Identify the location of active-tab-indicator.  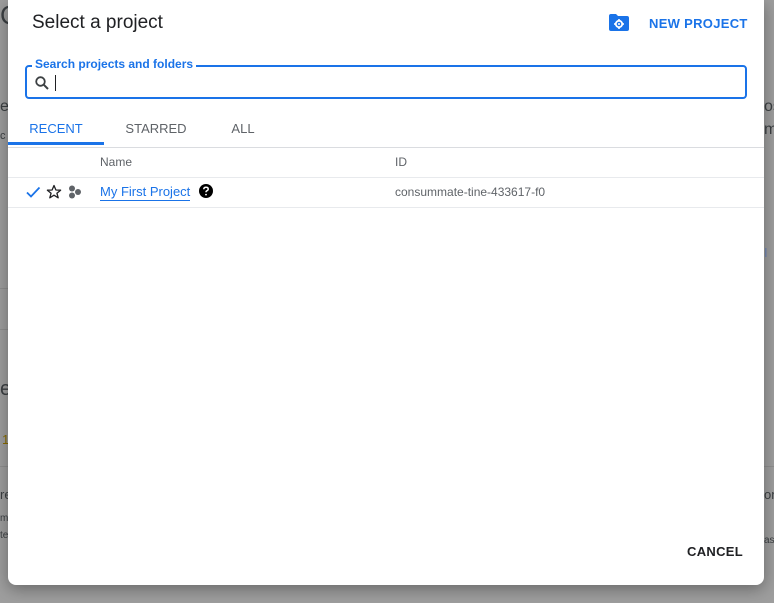
(56, 143).